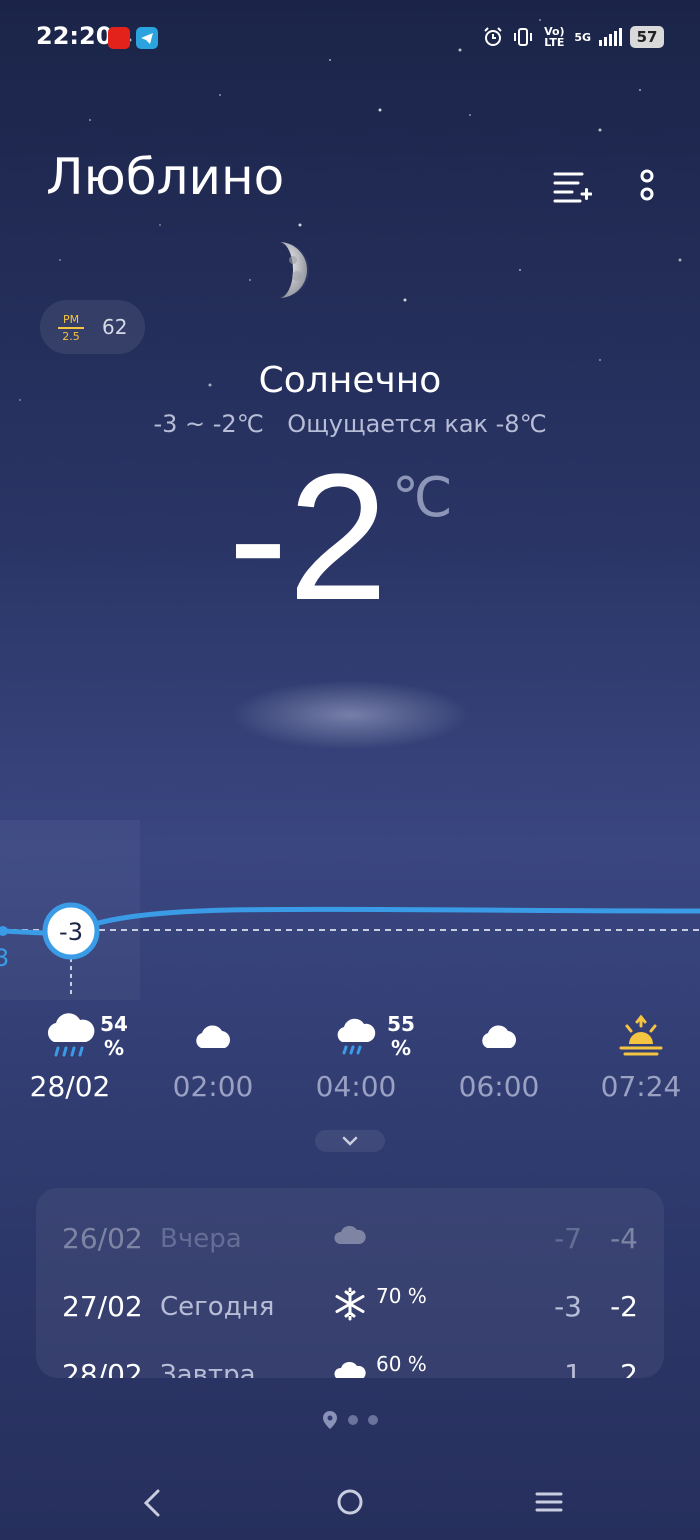 This screenshot has width=700, height=1540. What do you see at coordinates (554, 37) in the screenshot?
I see `volte-indicator: Vo) LTE` at bounding box center [554, 37].